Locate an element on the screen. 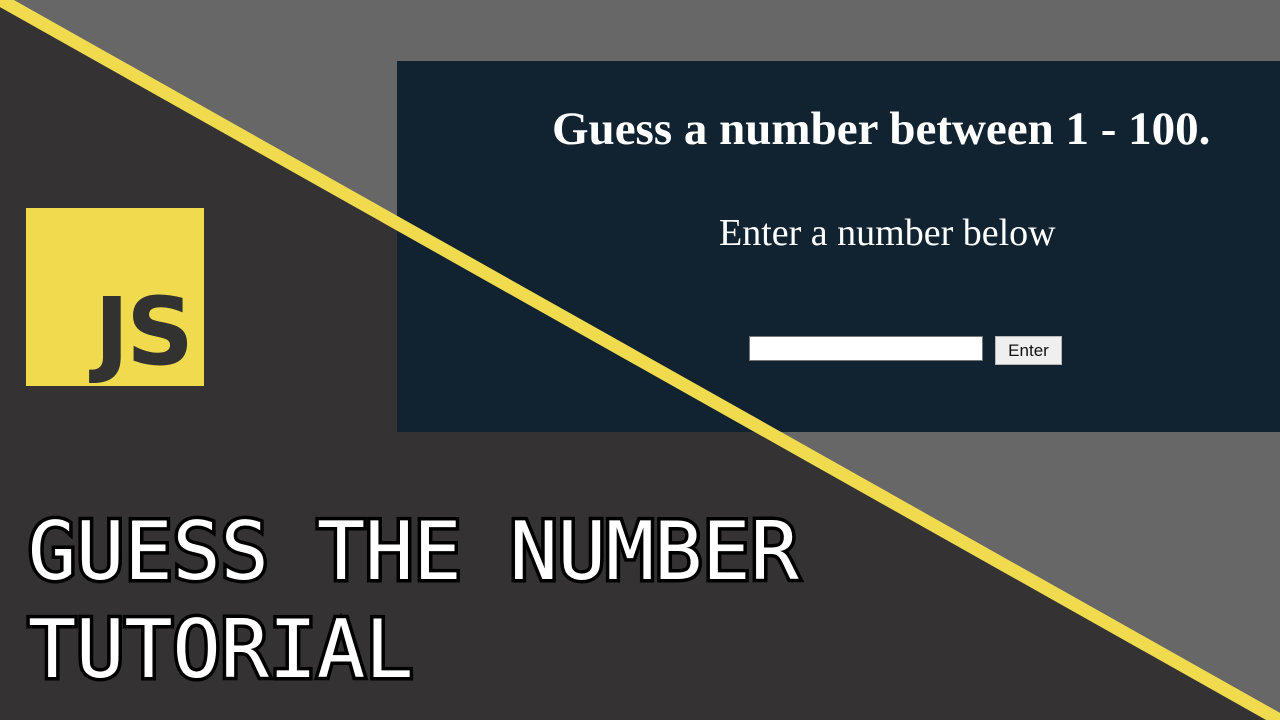  tutorial-title-line2: TUTORIAL is located at coordinates (221, 650).